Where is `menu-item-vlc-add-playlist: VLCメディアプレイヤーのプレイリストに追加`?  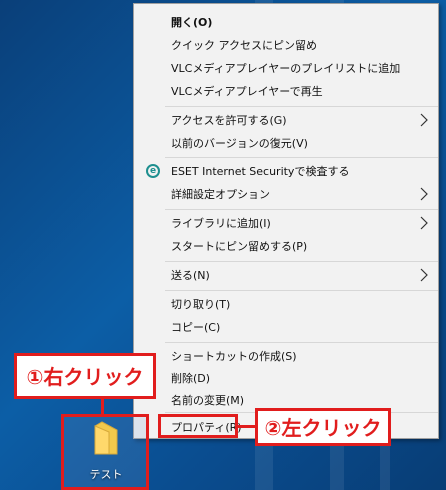
menu-item-vlc-add-playlist: VLCメディアプレイヤーのプレイリストに追加 is located at coordinates (286, 69).